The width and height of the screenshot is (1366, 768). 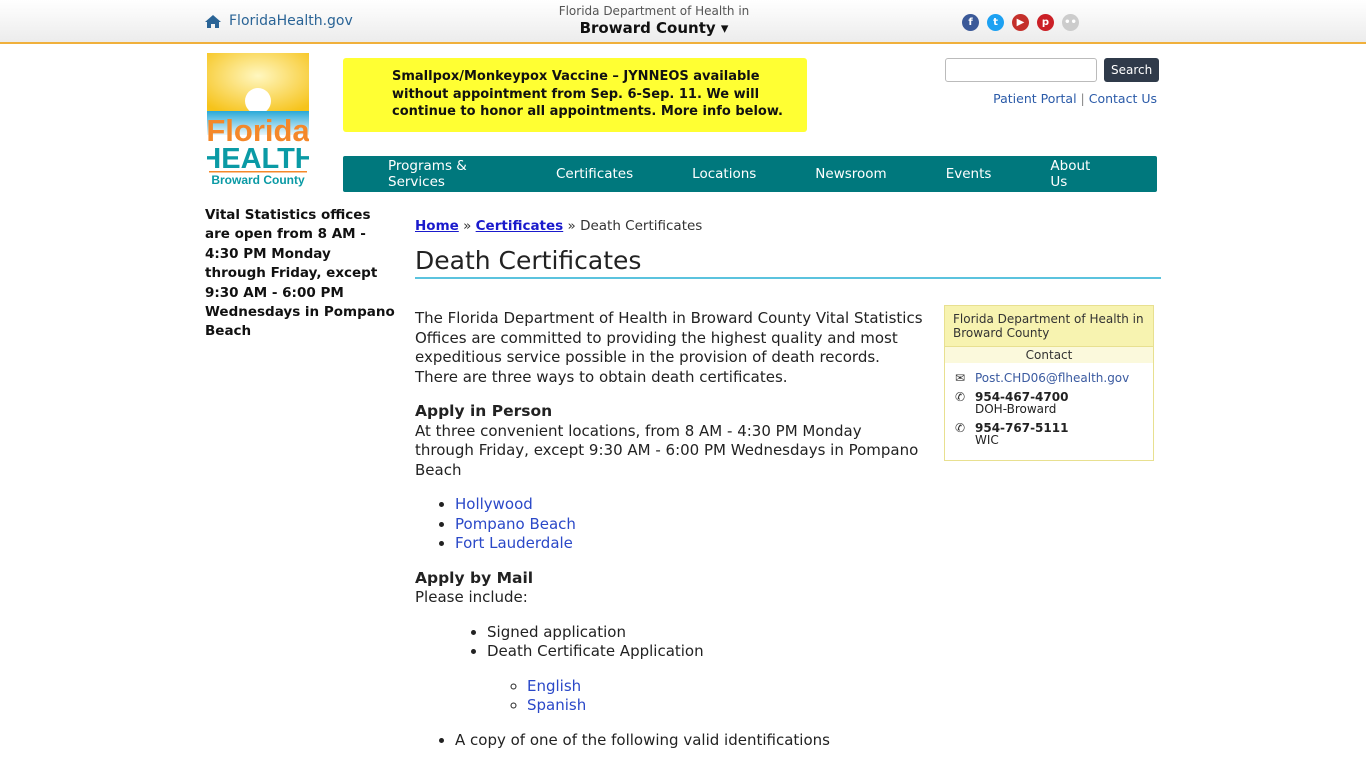 What do you see at coordinates (706, 633) in the screenshot?
I see `list-item: Signed application` at bounding box center [706, 633].